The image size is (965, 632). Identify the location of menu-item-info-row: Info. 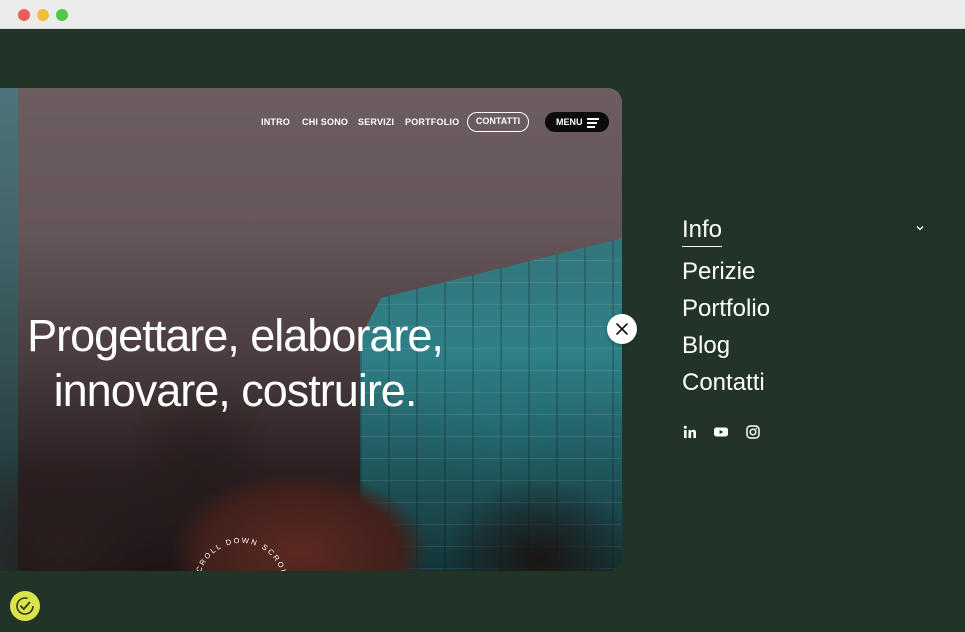
(807, 233).